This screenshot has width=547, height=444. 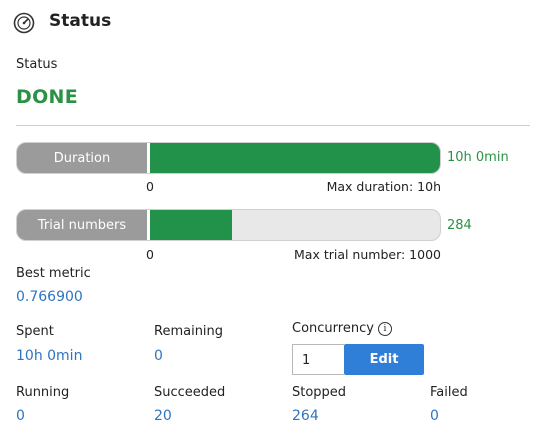 I want to click on status-value: DONE, so click(x=47, y=97).